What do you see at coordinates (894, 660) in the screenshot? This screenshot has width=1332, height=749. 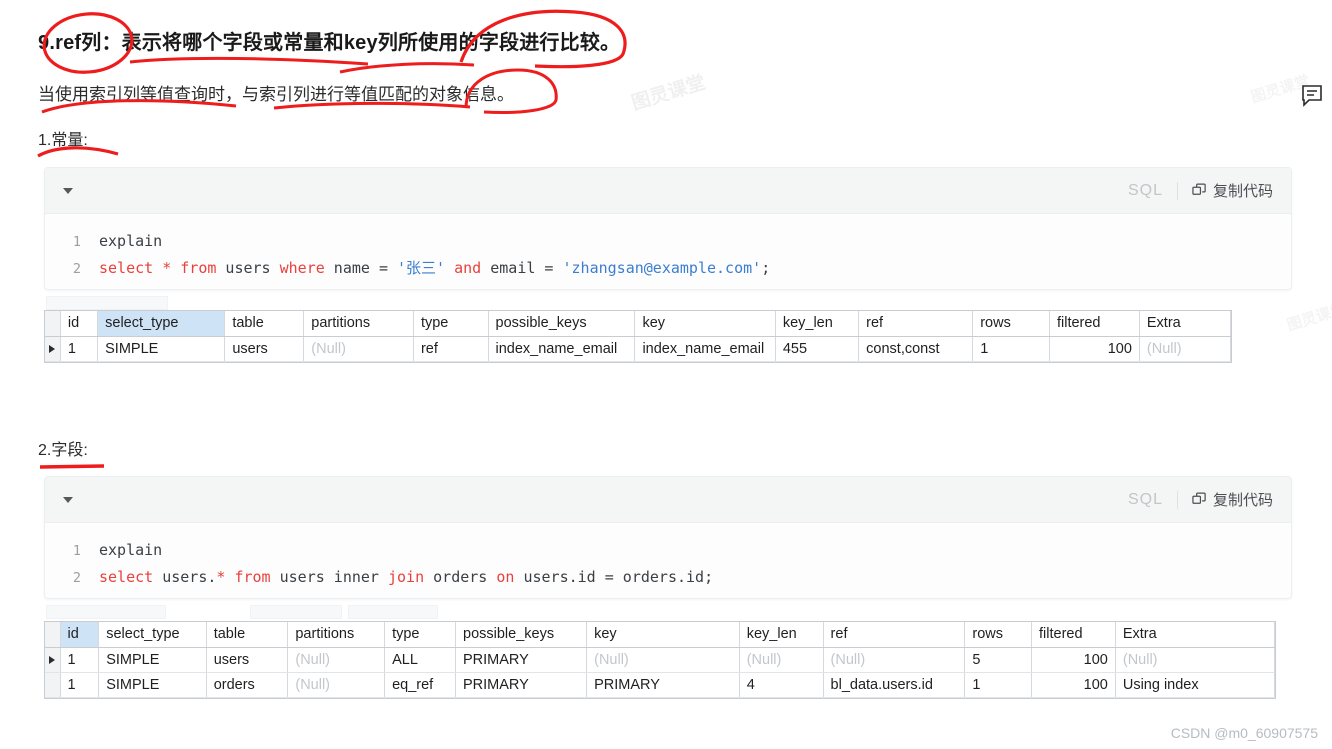 I see `cell-ref: (Null)` at bounding box center [894, 660].